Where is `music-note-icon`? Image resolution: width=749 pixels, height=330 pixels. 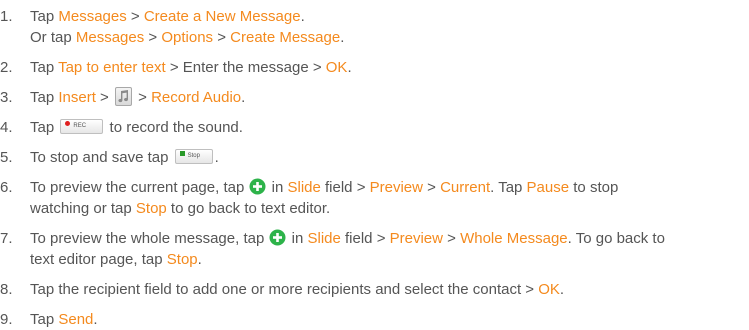 music-note-icon is located at coordinates (123, 96).